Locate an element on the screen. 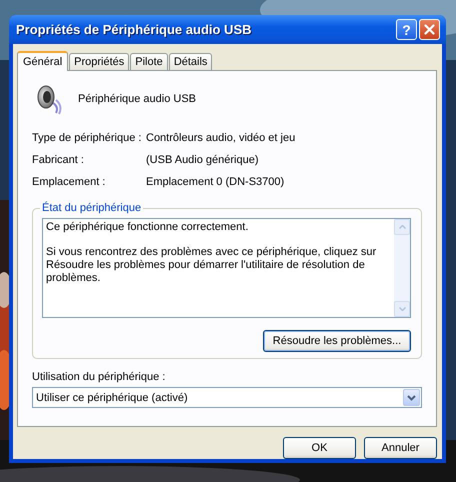  chevron-up-icon is located at coordinates (402, 227).